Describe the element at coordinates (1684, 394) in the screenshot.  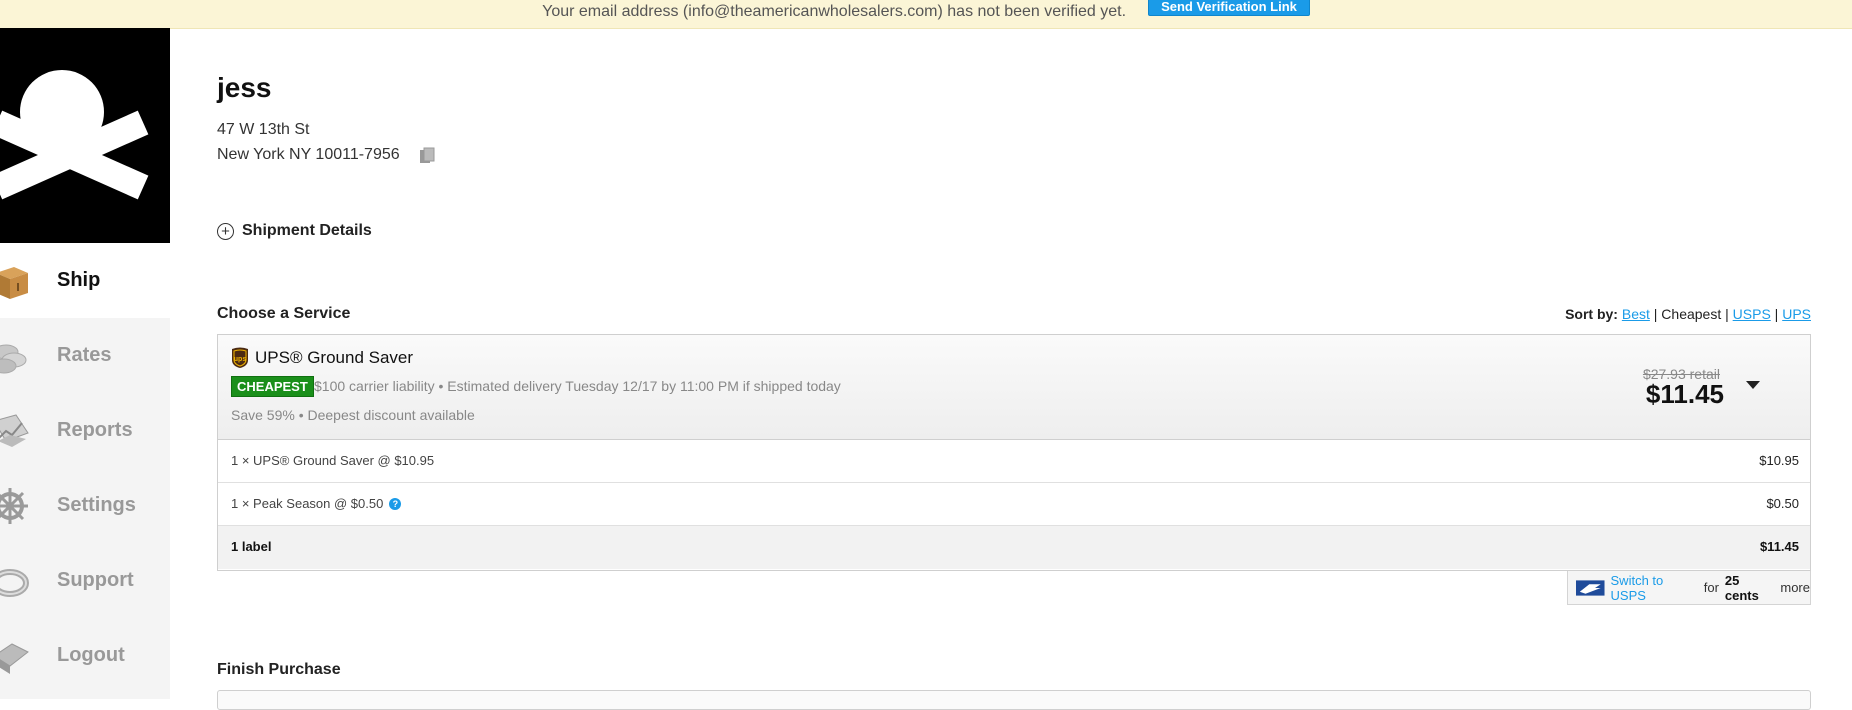
I see `service-price: $11.45` at that location.